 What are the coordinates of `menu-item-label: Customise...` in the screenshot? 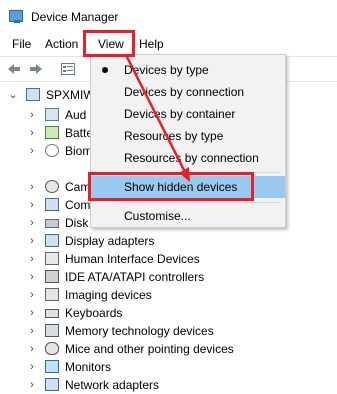 It's located at (157, 216).